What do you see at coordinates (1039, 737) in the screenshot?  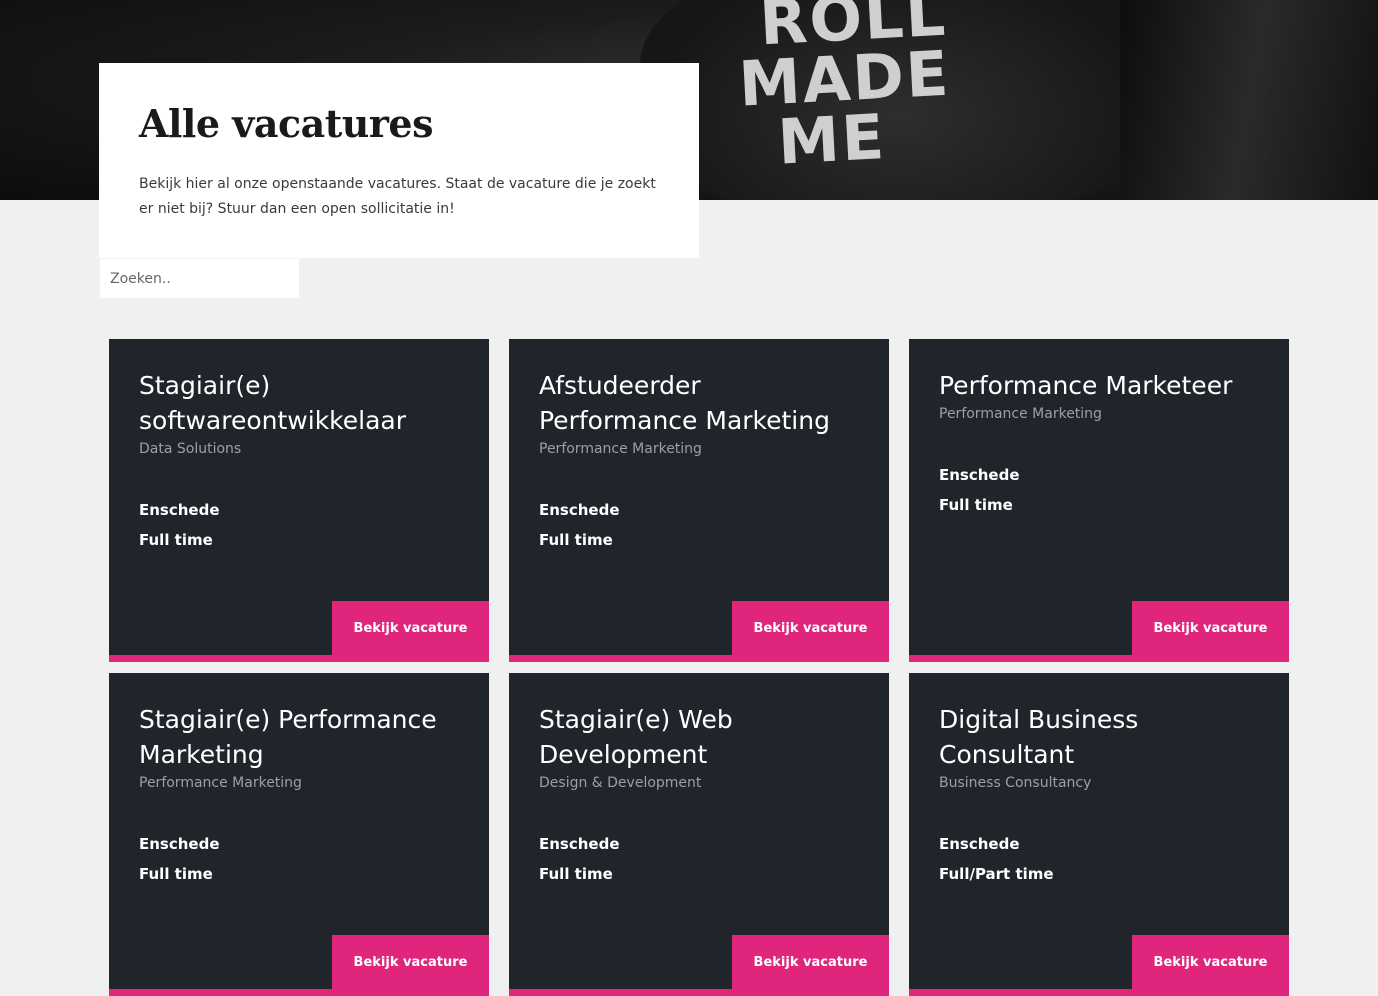 I see `vacancy-title: Digital Business Consultant` at bounding box center [1039, 737].